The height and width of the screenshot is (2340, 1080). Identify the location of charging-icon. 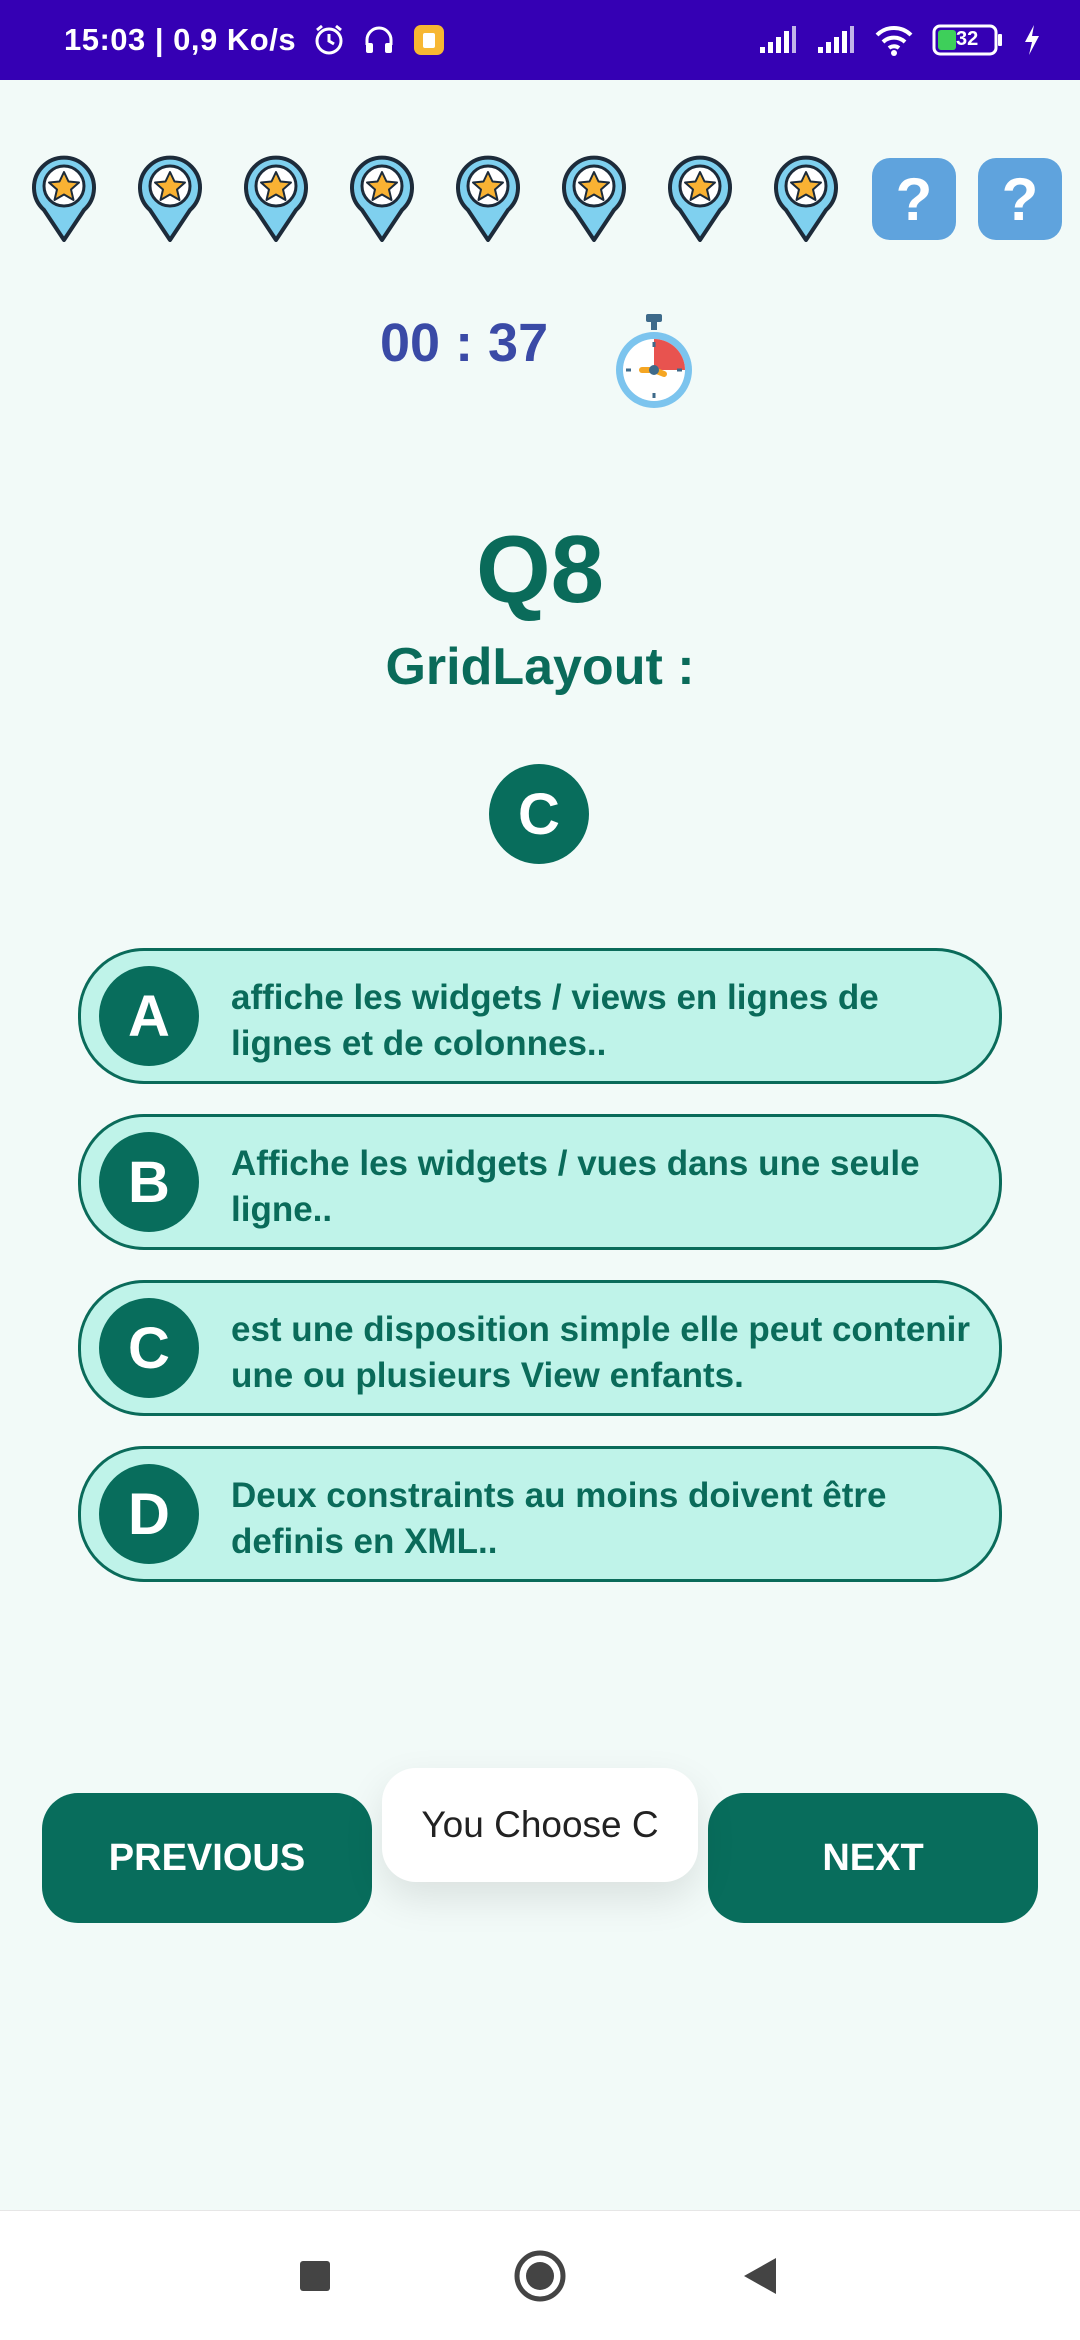
(1032, 40).